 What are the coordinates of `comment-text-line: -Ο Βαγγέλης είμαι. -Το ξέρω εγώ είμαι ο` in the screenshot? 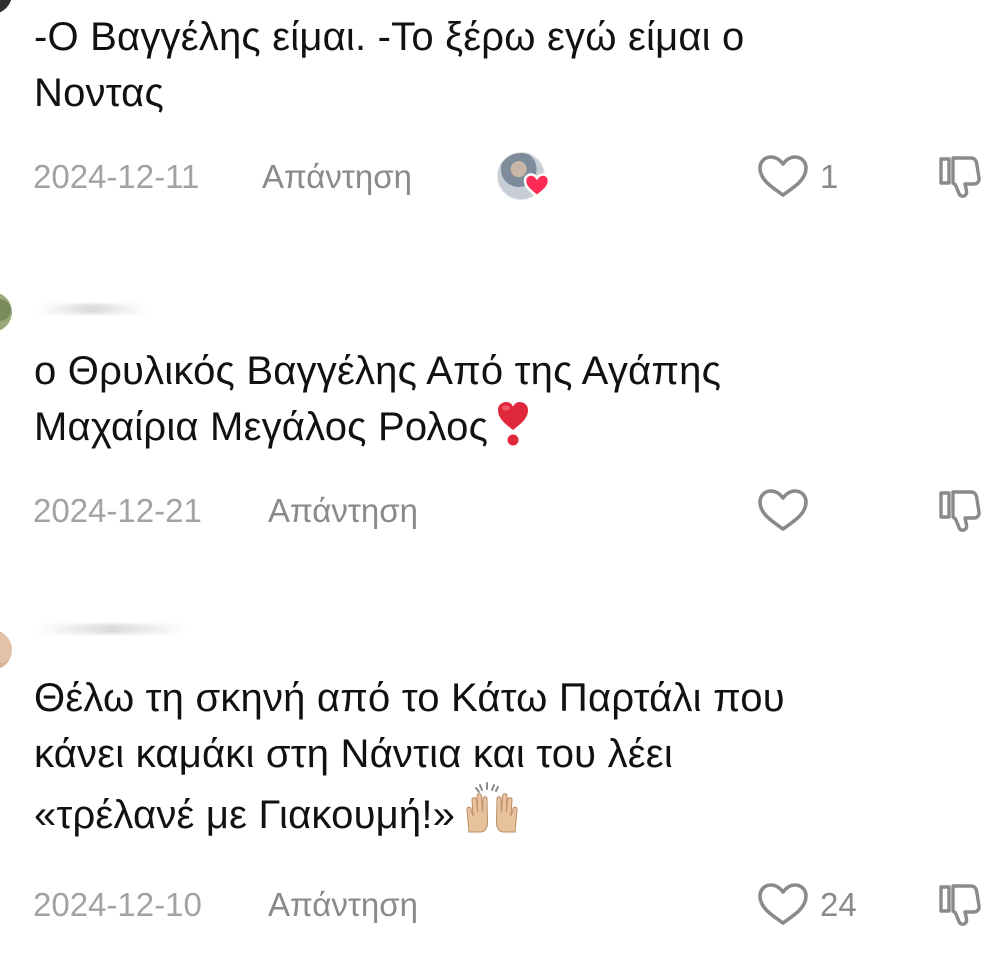 It's located at (389, 37).